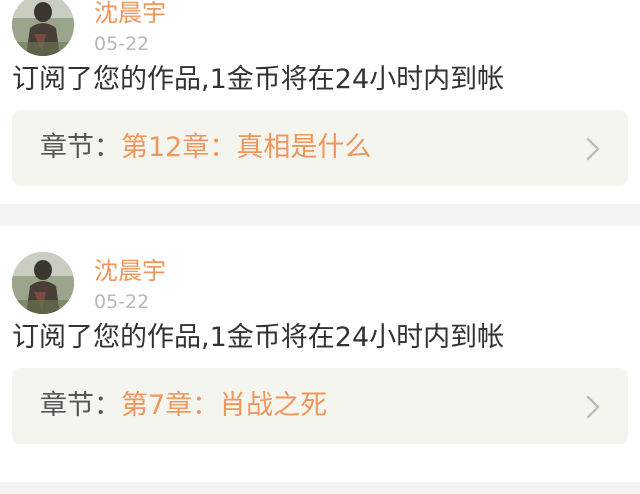  What do you see at coordinates (246, 147) in the screenshot?
I see `chapter-title: 第12章：真相是什么` at bounding box center [246, 147].